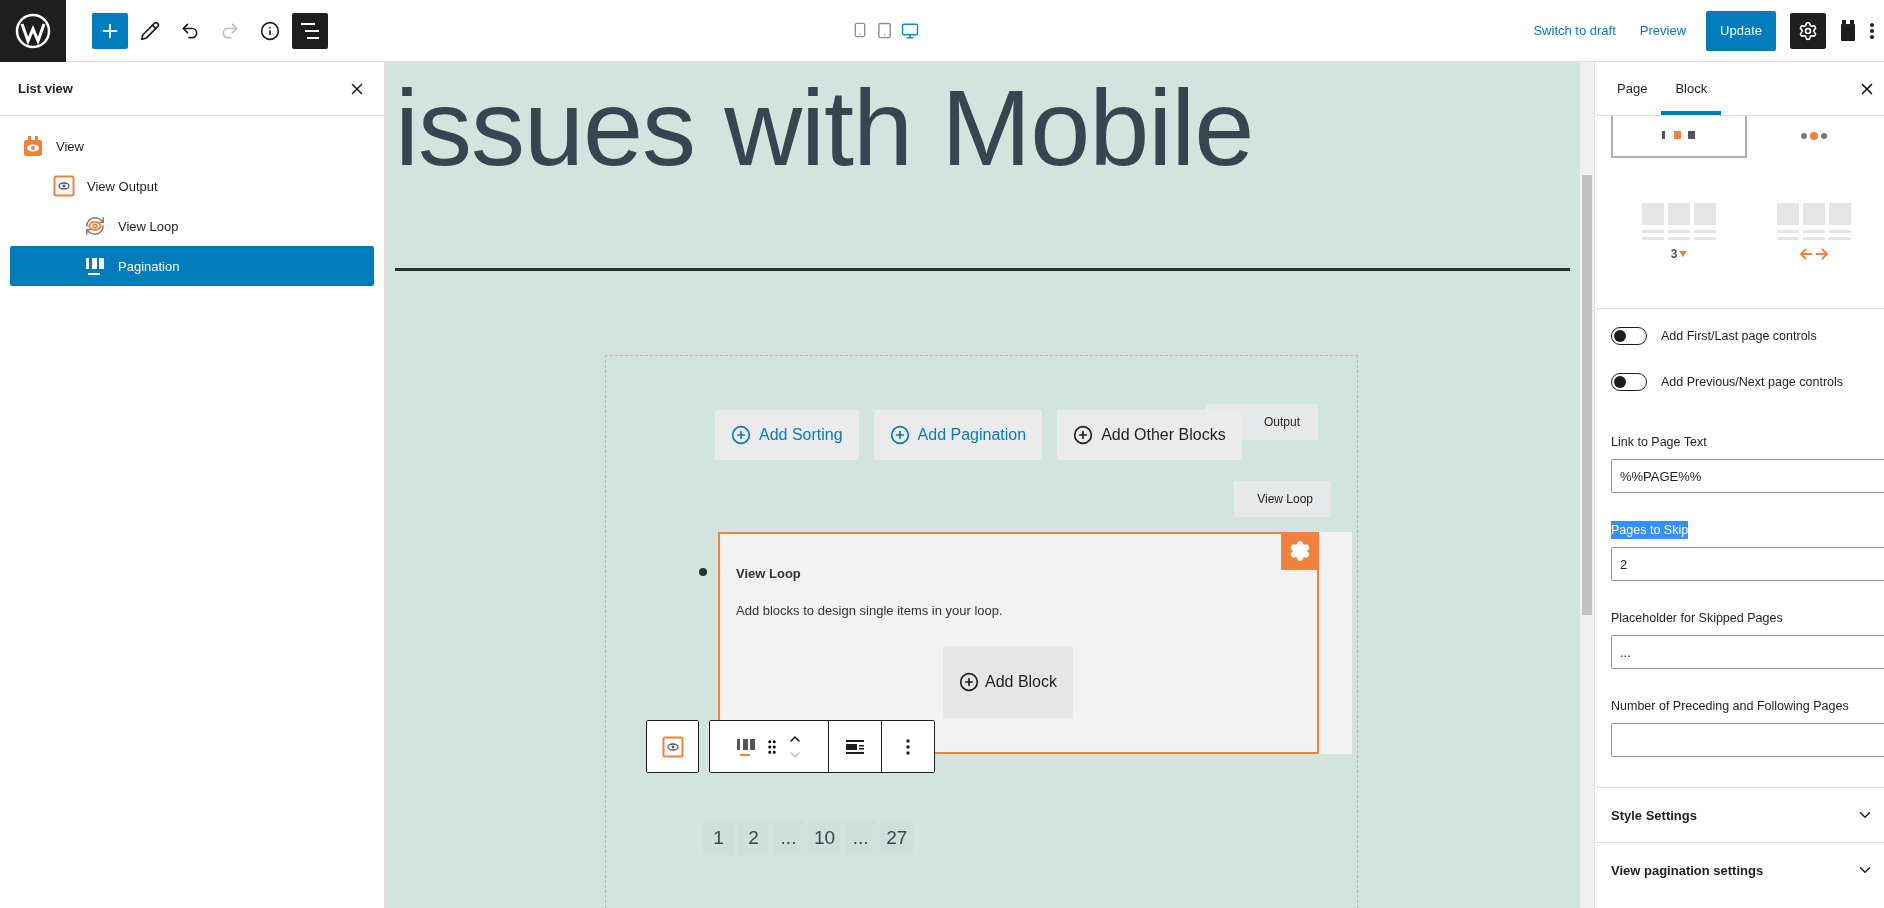  What do you see at coordinates (910, 30) in the screenshot?
I see `desktop-icon` at bounding box center [910, 30].